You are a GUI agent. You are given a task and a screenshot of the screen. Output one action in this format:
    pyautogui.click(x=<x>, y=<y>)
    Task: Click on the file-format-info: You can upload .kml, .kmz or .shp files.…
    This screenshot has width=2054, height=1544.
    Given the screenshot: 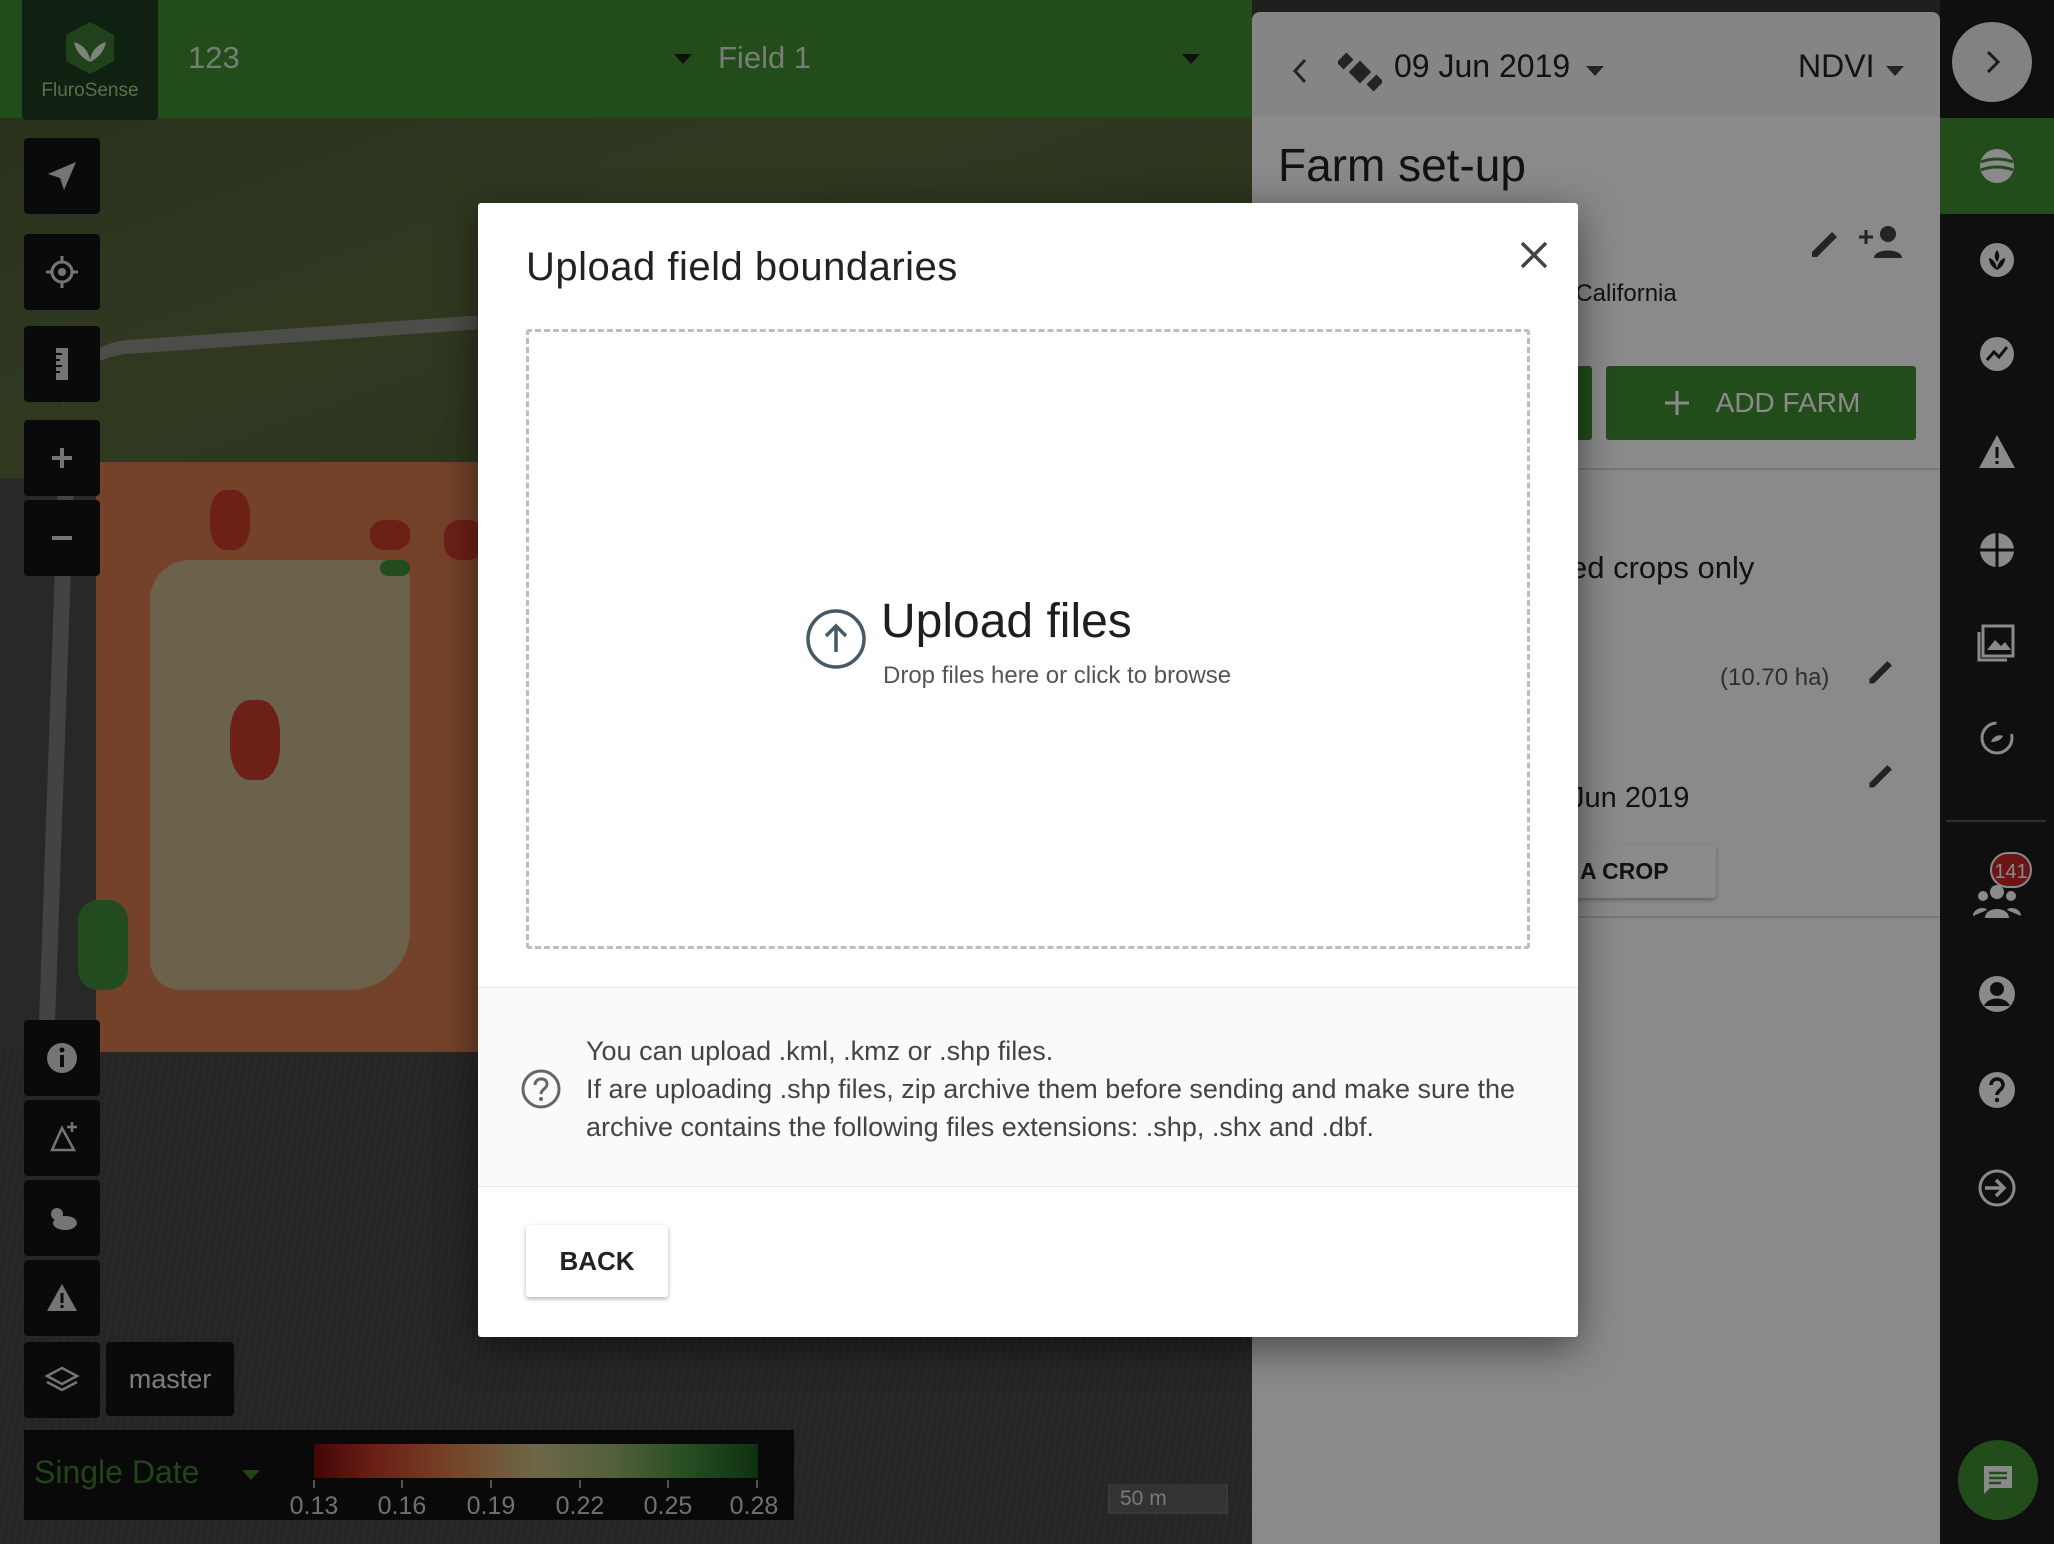 What is the action you would take?
    pyautogui.click(x=1028, y=1087)
    